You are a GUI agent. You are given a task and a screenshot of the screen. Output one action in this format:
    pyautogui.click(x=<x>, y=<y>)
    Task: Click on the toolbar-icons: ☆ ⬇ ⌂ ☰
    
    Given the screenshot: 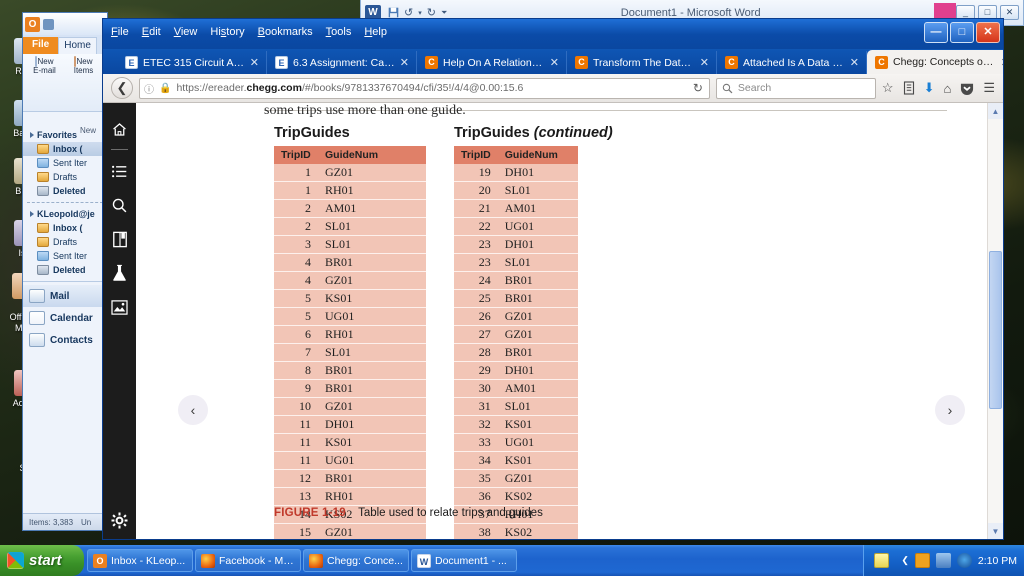 What is the action you would take?
    pyautogui.click(x=938, y=88)
    